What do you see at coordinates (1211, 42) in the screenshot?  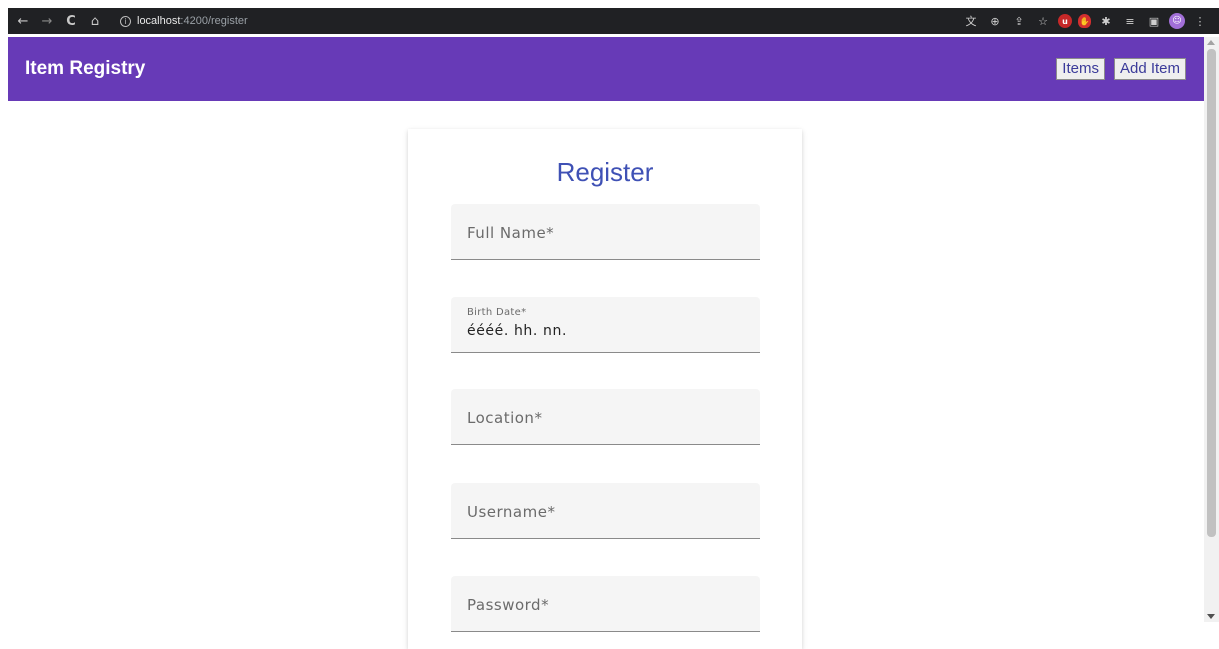 I see `scroll-up-arrow-icon` at bounding box center [1211, 42].